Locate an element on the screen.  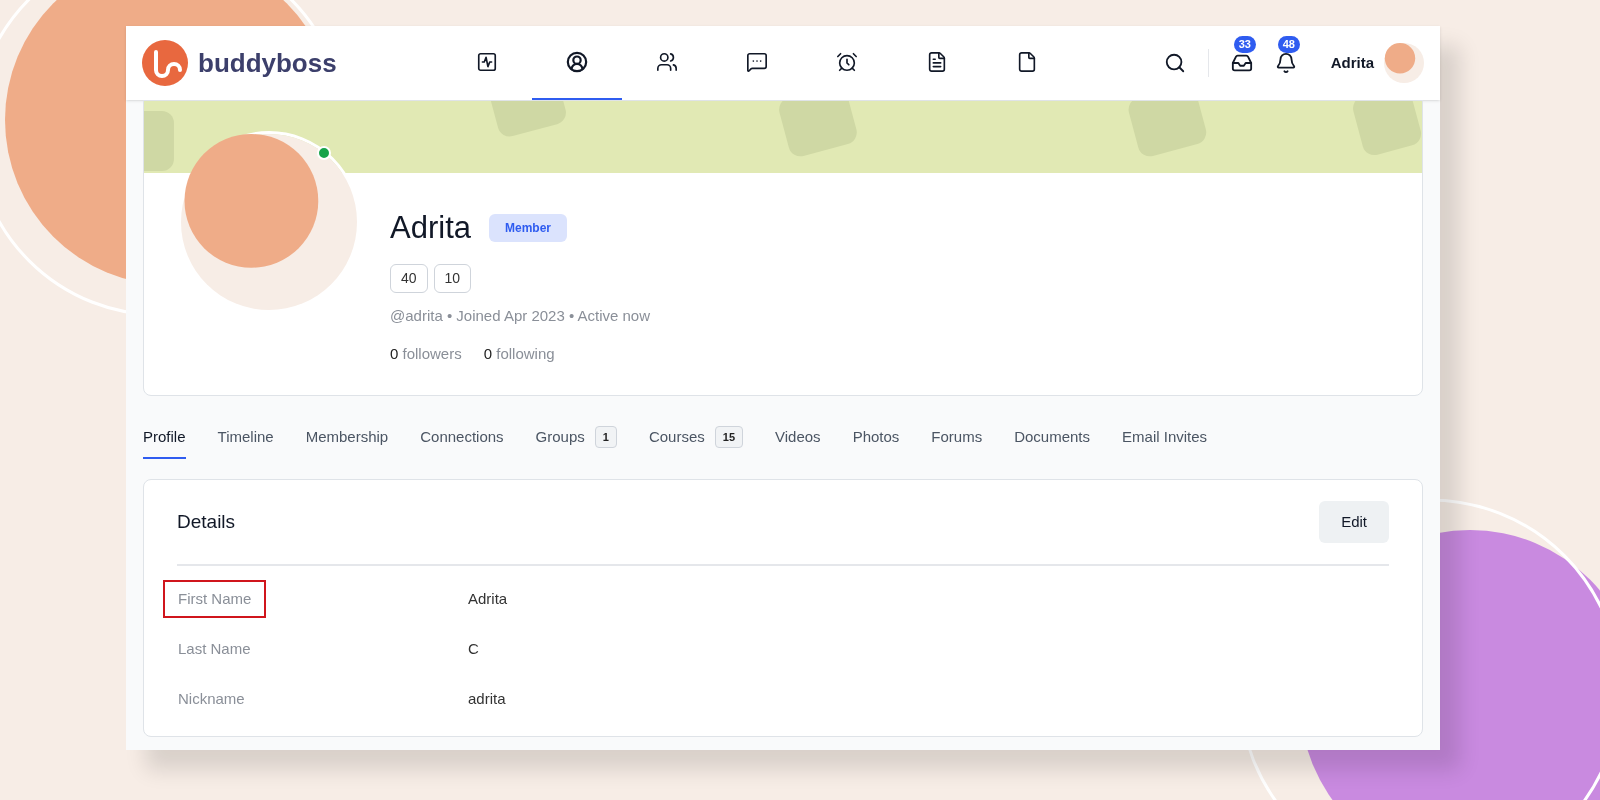
profile-tab: Videos is located at coordinates (798, 442).